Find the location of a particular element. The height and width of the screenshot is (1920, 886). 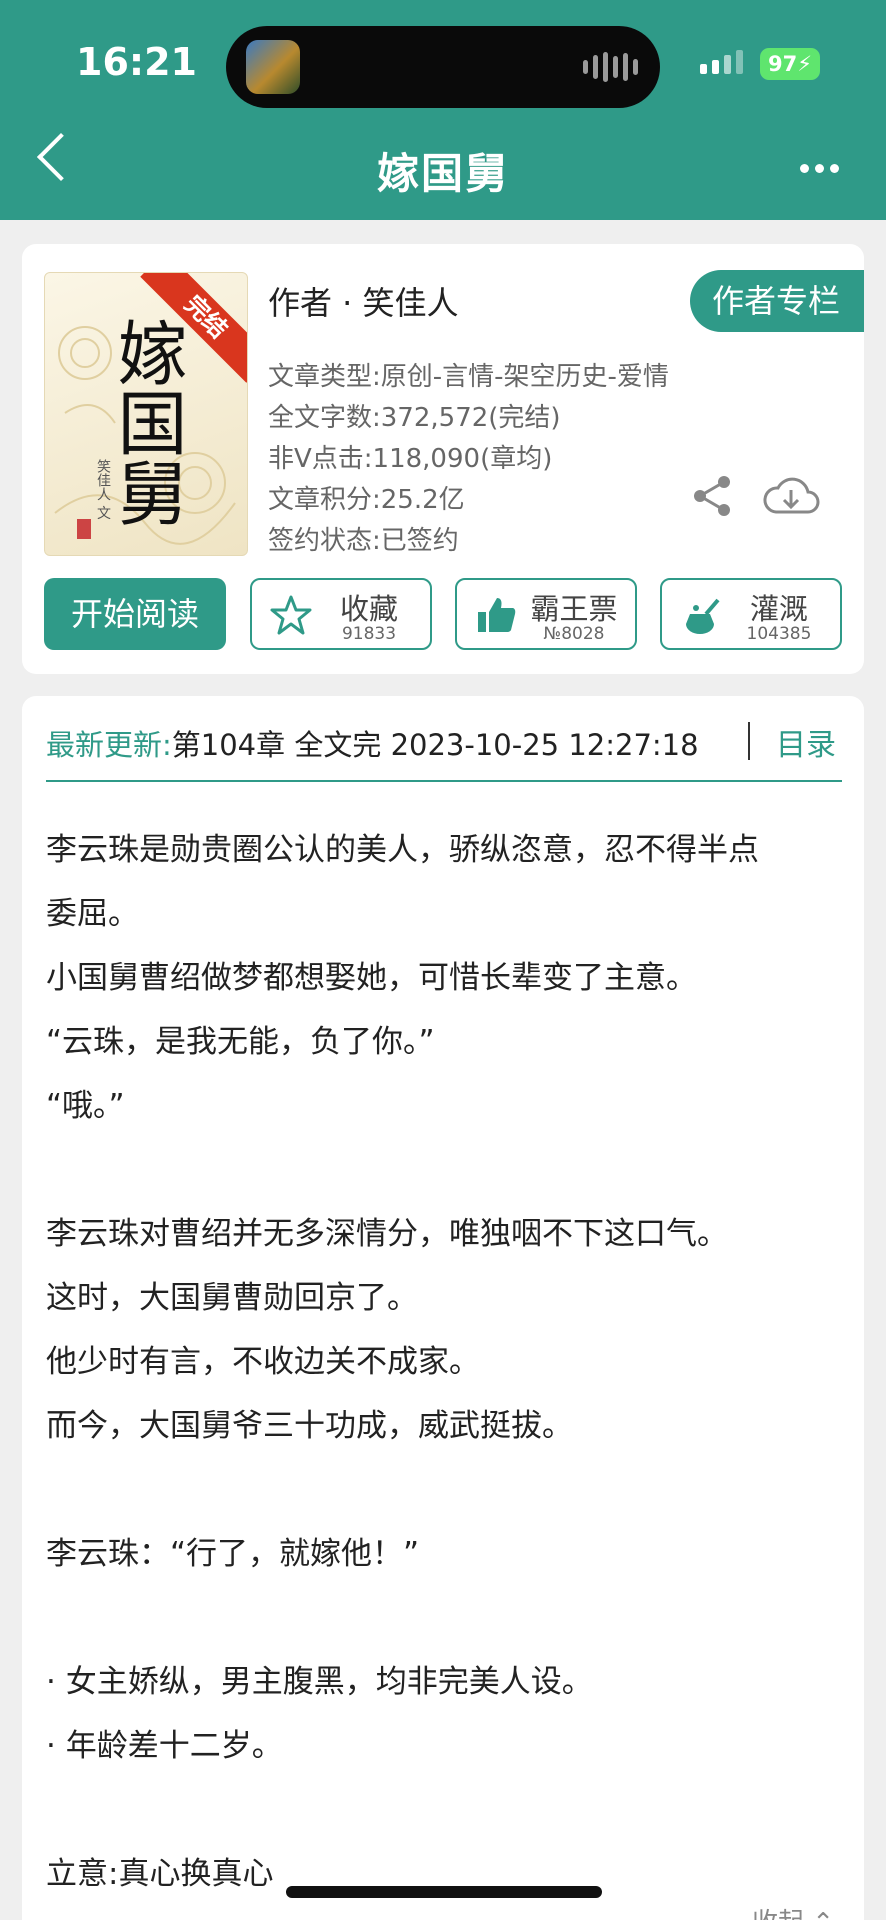

latest-update-label: 最新更新: is located at coordinates (109, 745).